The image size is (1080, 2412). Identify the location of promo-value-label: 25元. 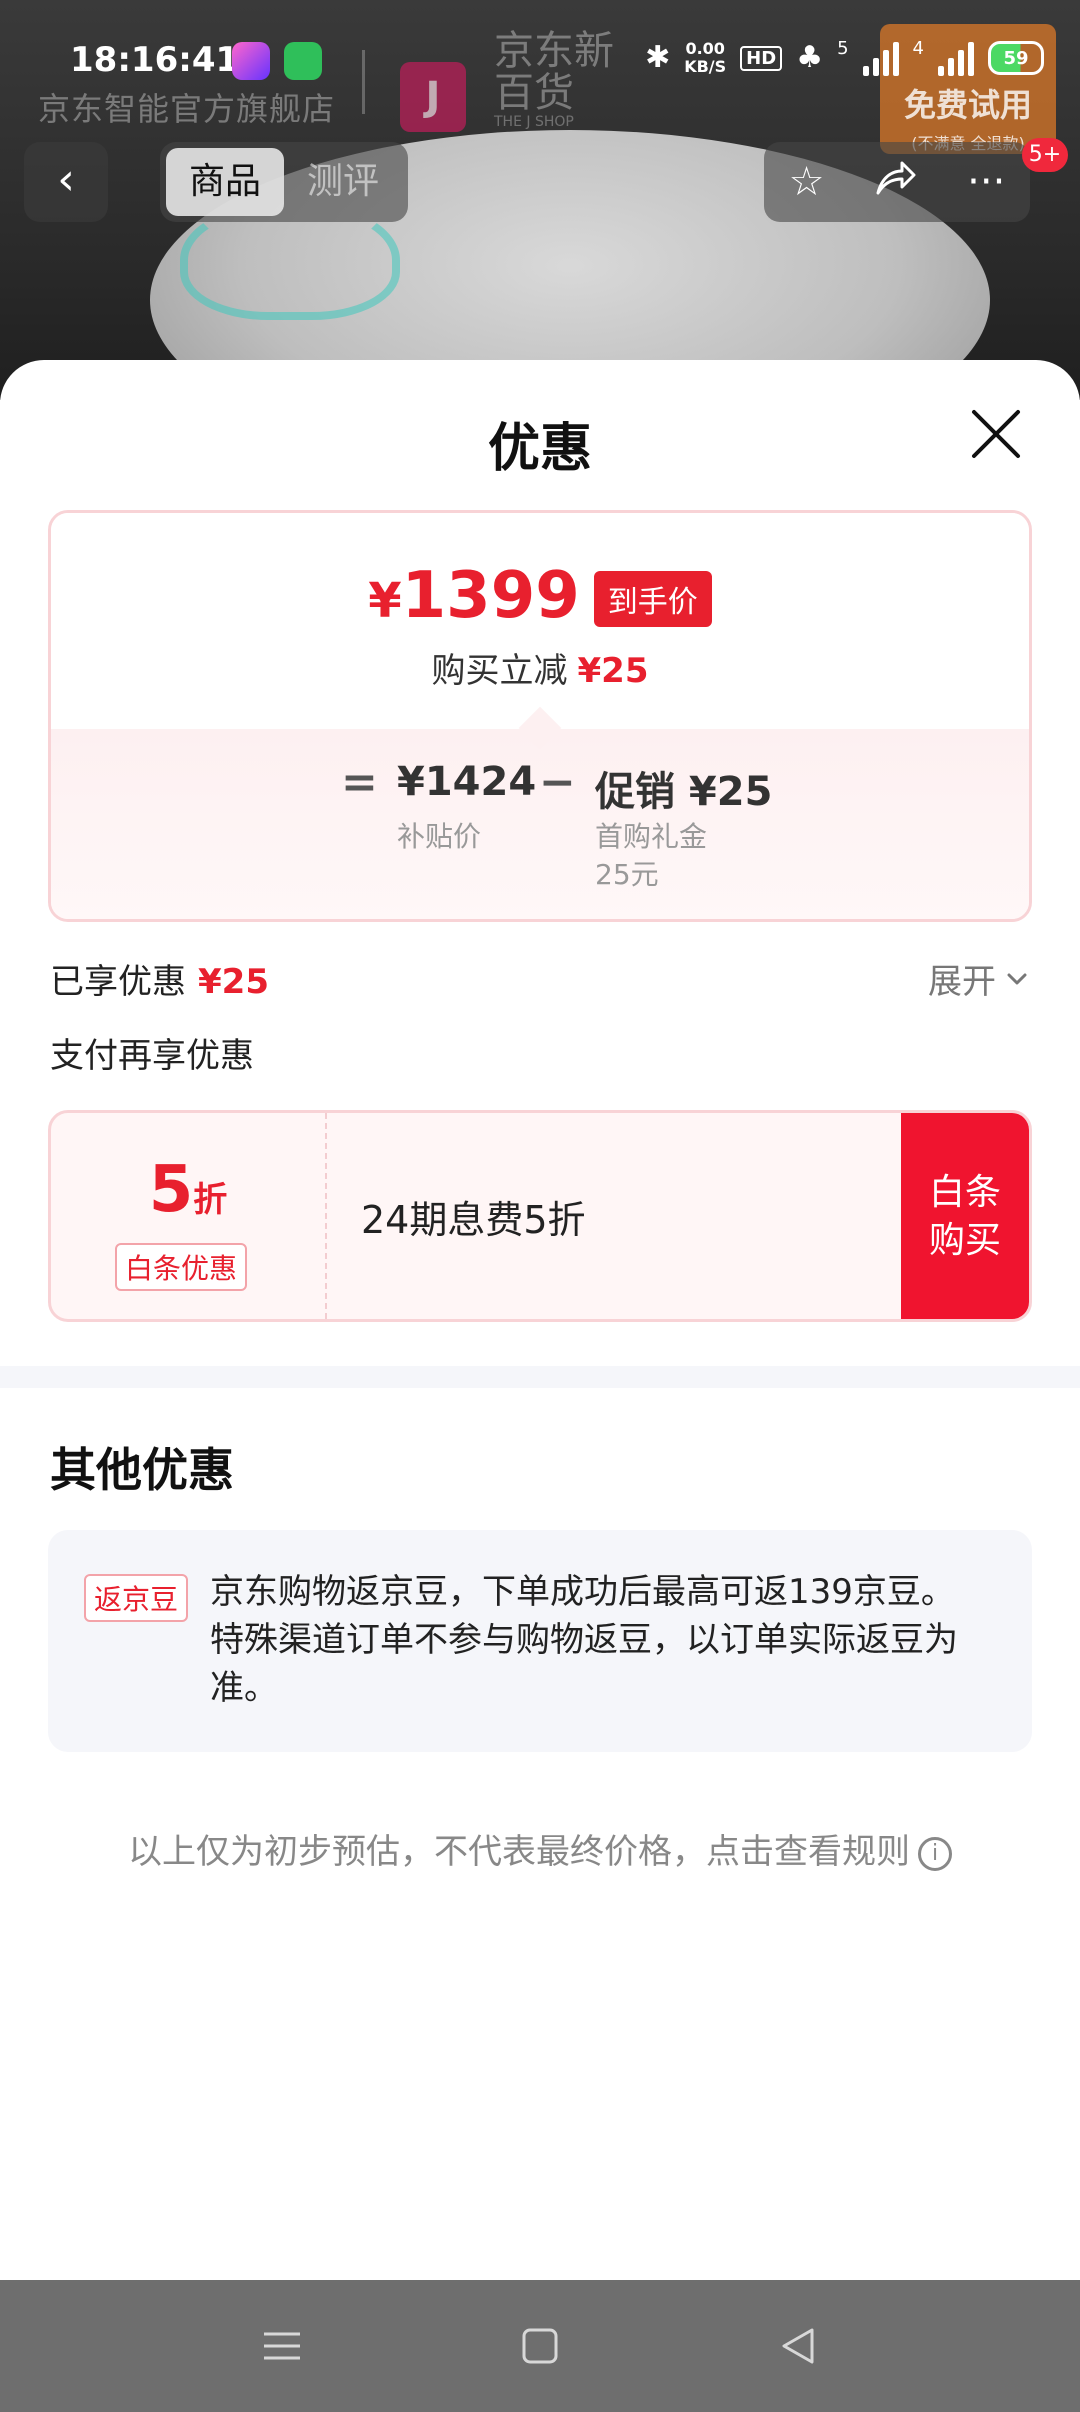
(627, 874).